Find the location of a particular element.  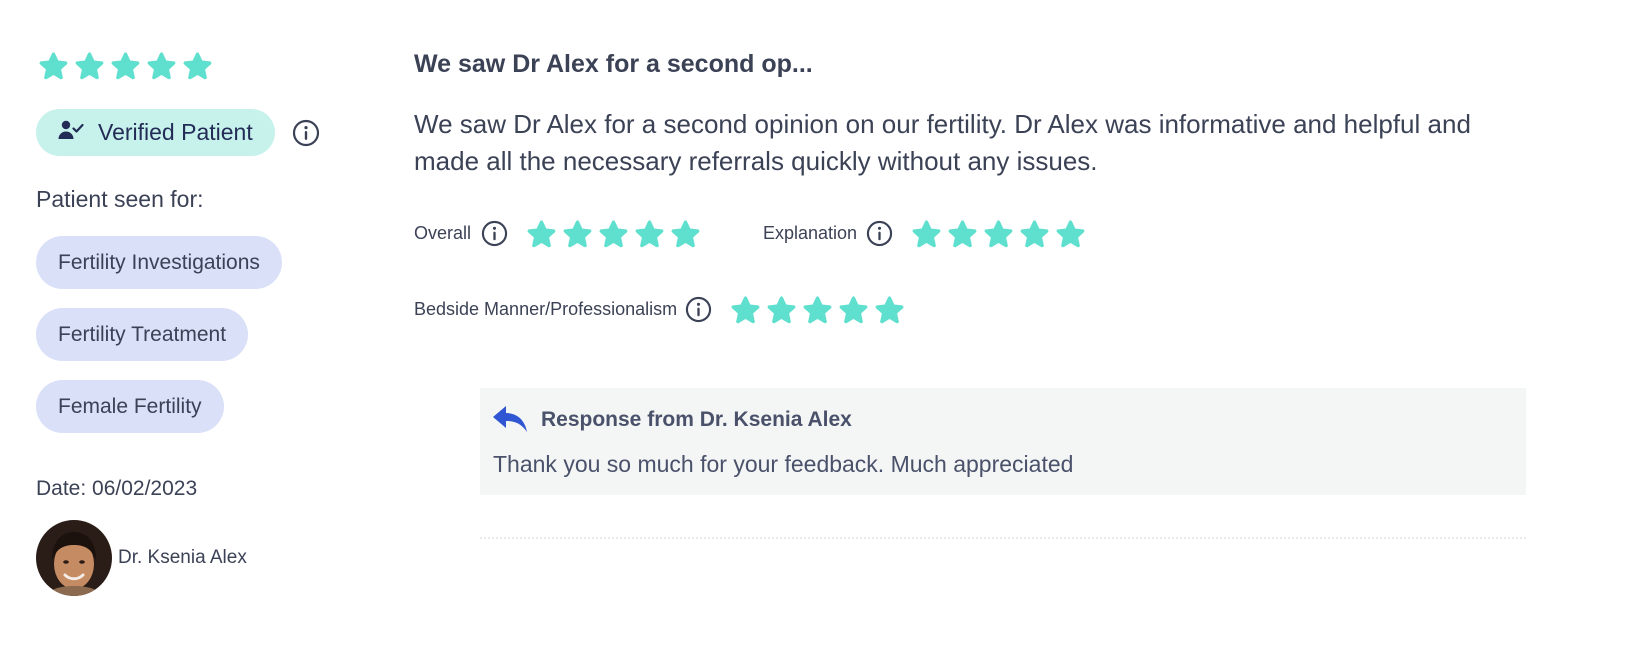

rating-explanation: Explanation is located at coordinates (924, 233).